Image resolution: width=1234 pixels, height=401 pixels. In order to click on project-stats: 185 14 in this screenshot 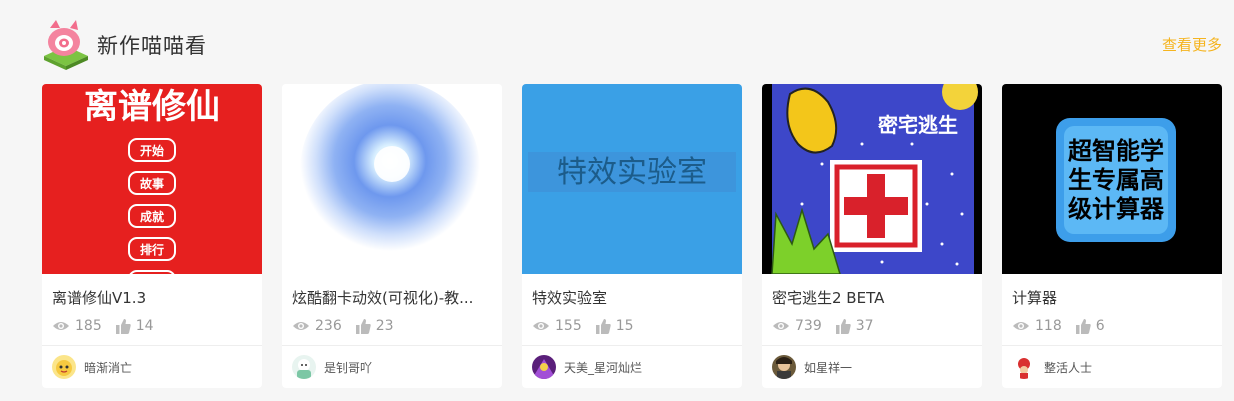, I will do `click(110, 326)`.